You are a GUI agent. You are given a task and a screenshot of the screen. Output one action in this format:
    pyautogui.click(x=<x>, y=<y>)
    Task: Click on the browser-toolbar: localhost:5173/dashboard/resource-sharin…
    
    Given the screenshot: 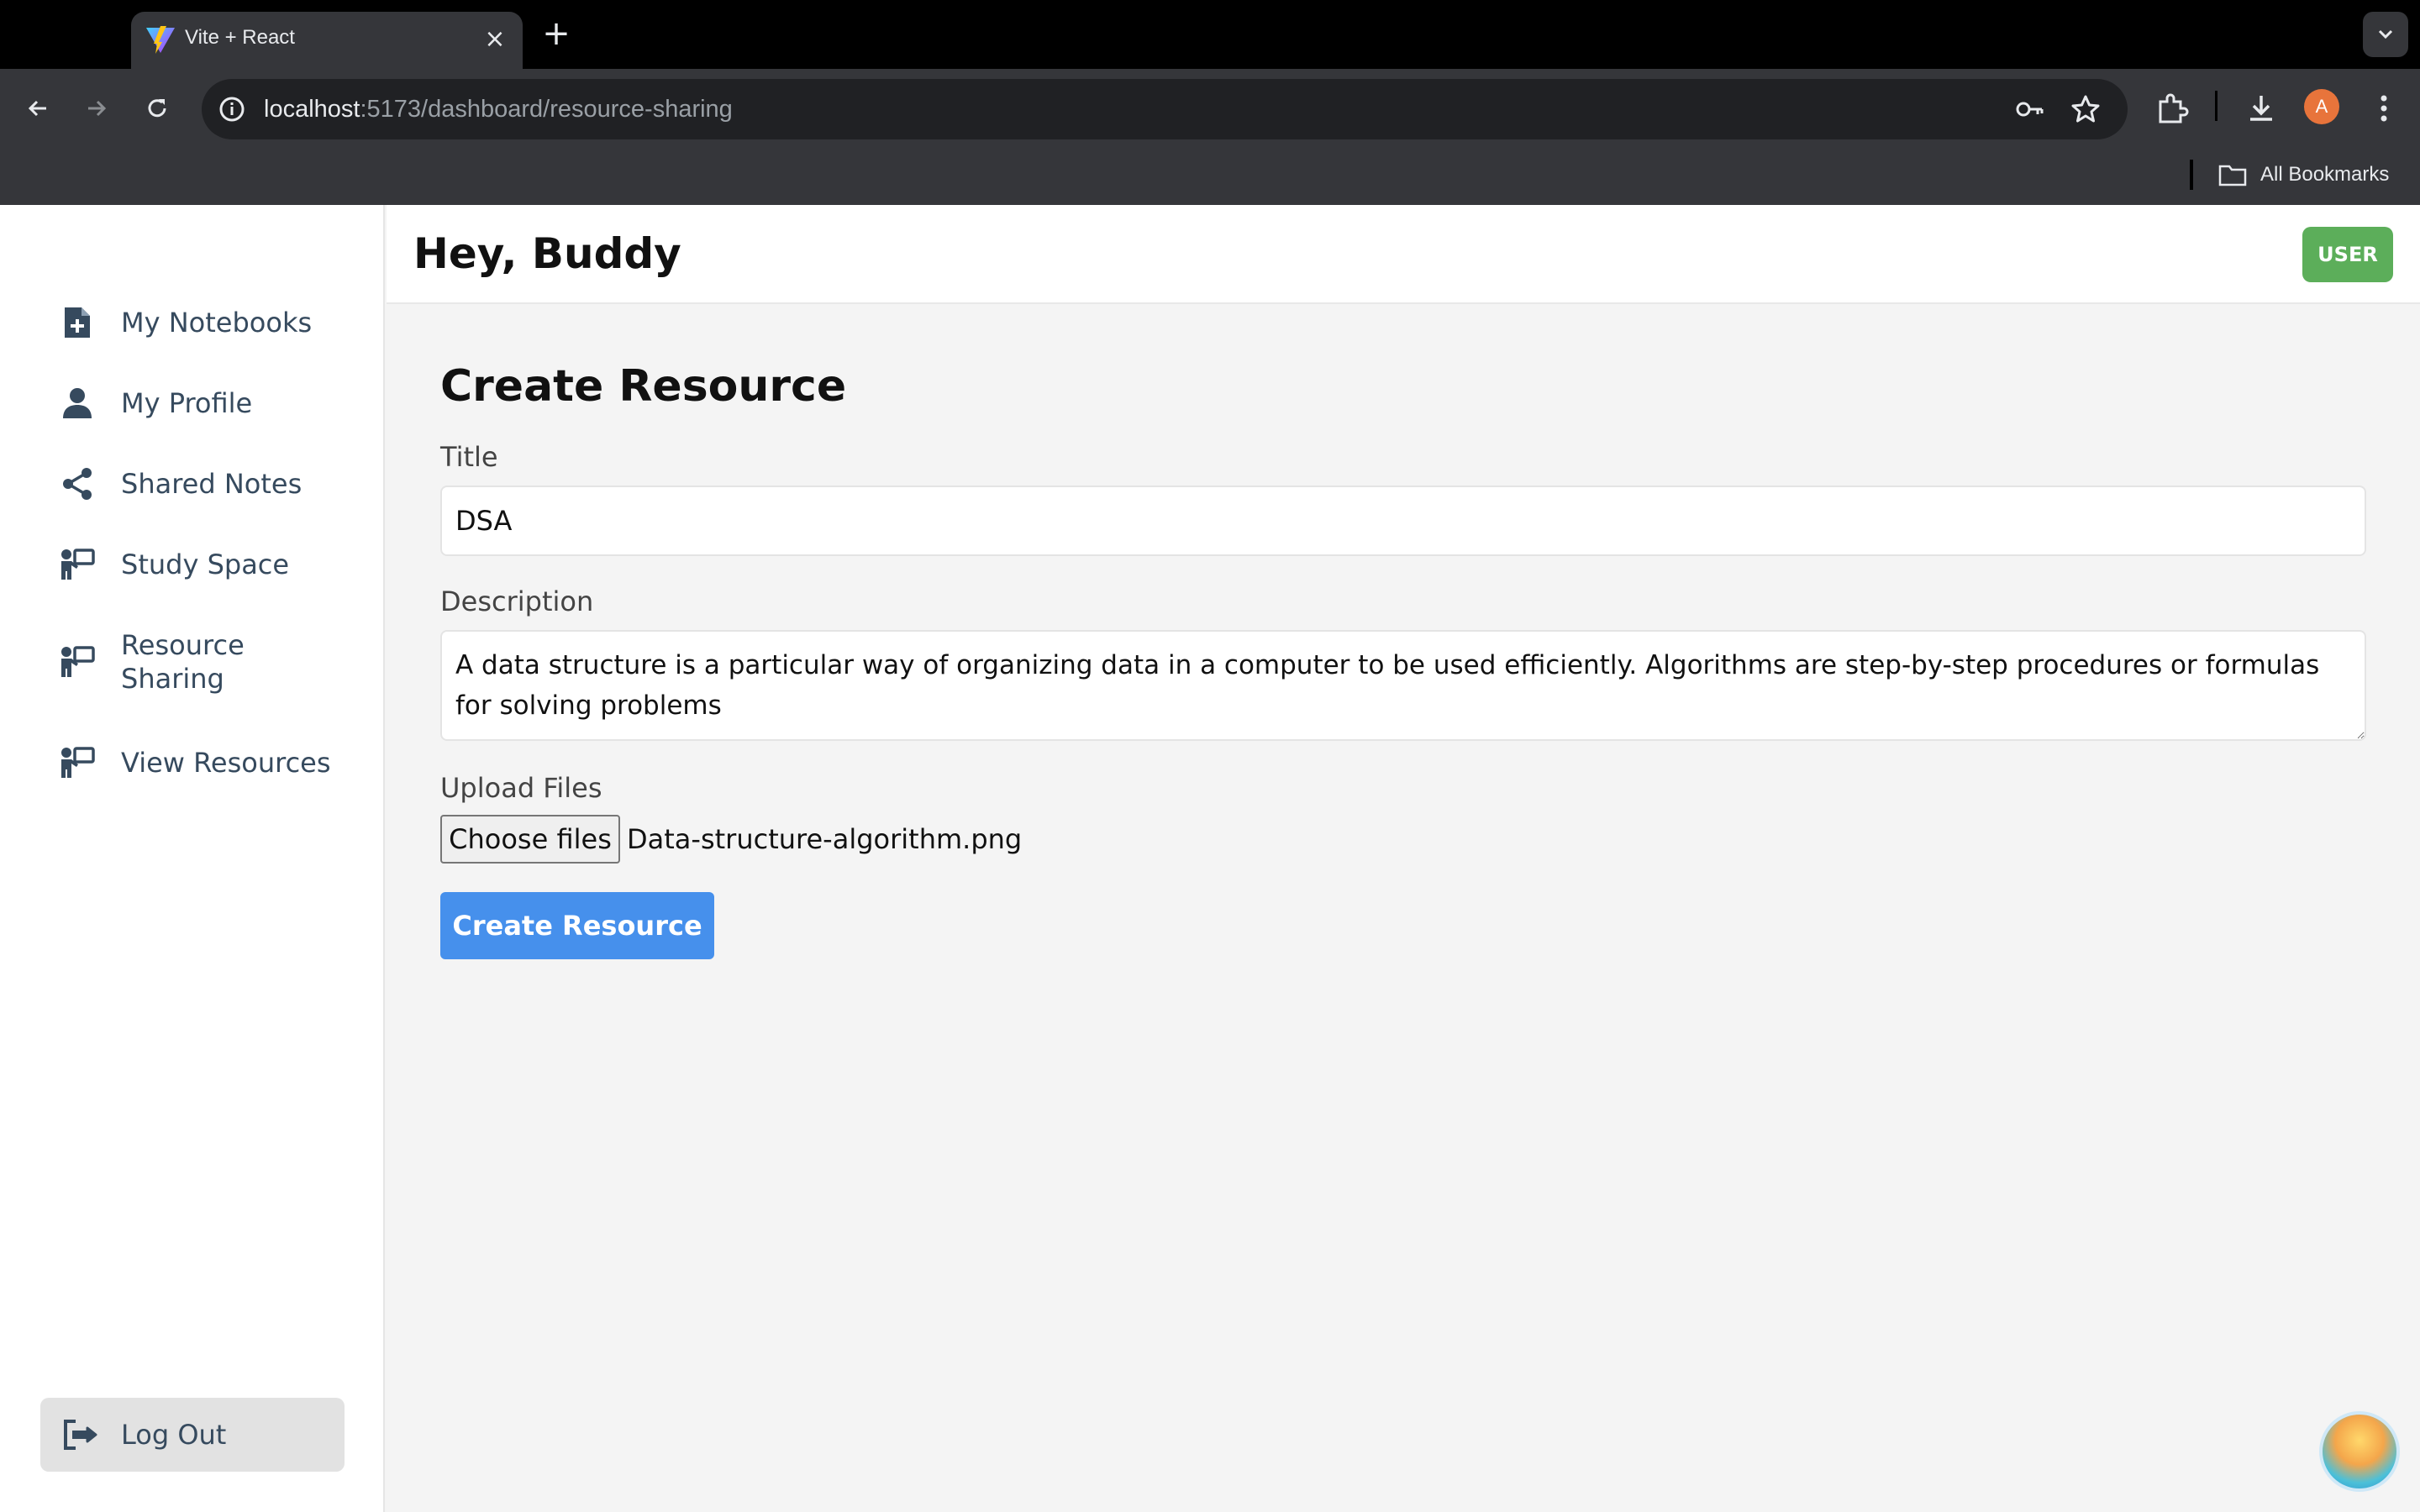 What is the action you would take?
    pyautogui.click(x=1210, y=137)
    